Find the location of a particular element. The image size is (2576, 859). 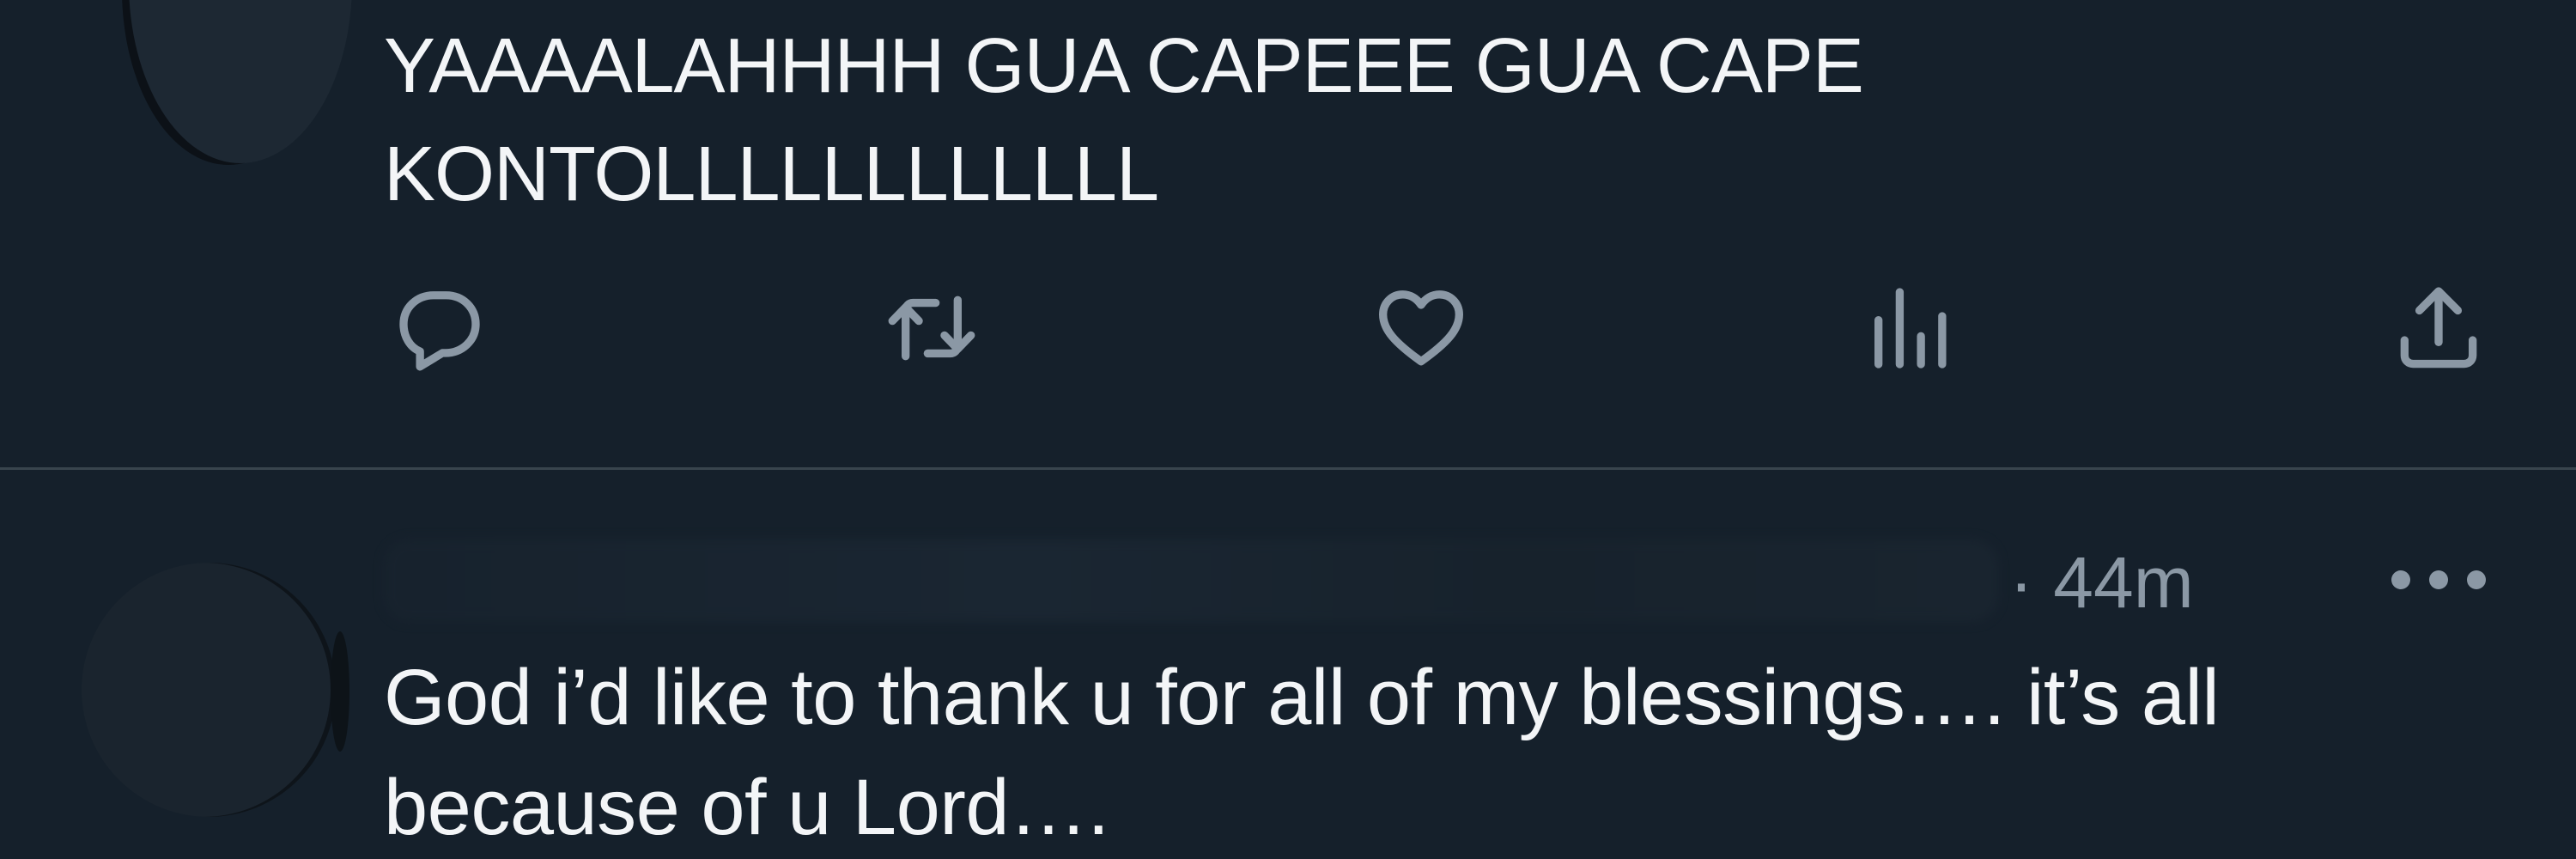

retweet-icon is located at coordinates (932, 328).